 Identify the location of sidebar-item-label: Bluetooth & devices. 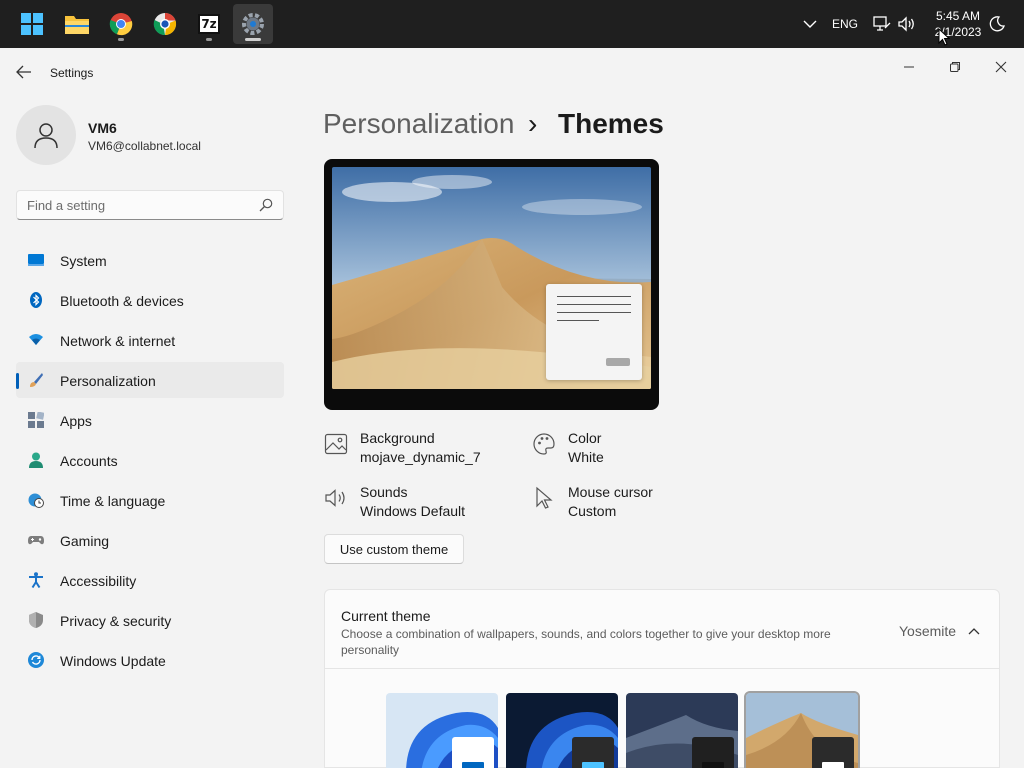
(122, 301).